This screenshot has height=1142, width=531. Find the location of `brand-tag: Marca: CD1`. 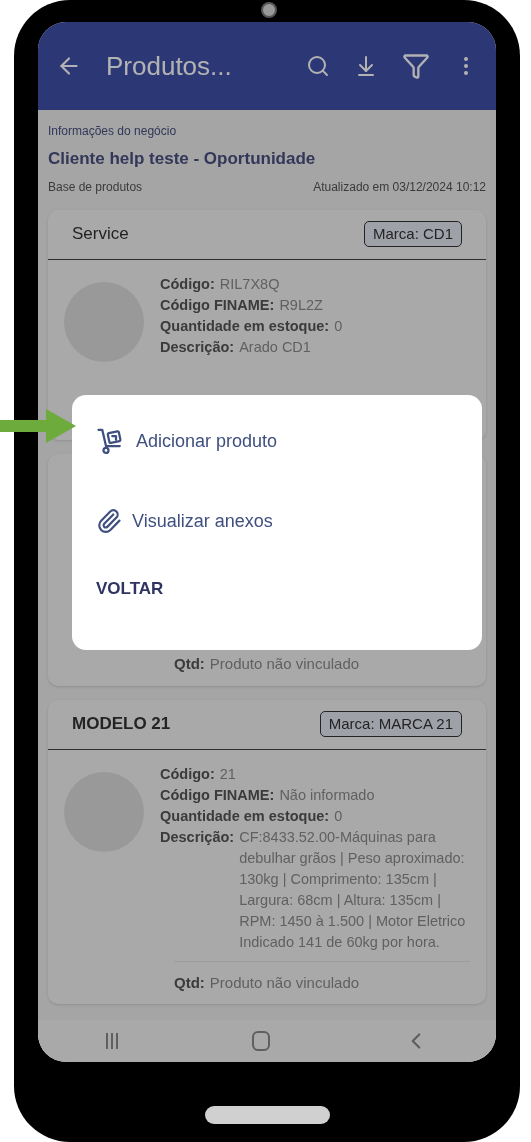

brand-tag: Marca: CD1 is located at coordinates (412, 234).